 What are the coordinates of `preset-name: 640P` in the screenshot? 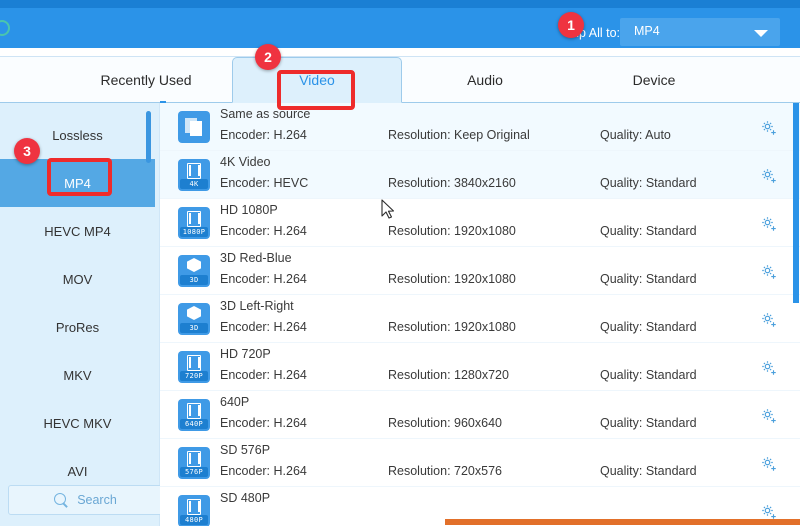 It's located at (235, 402).